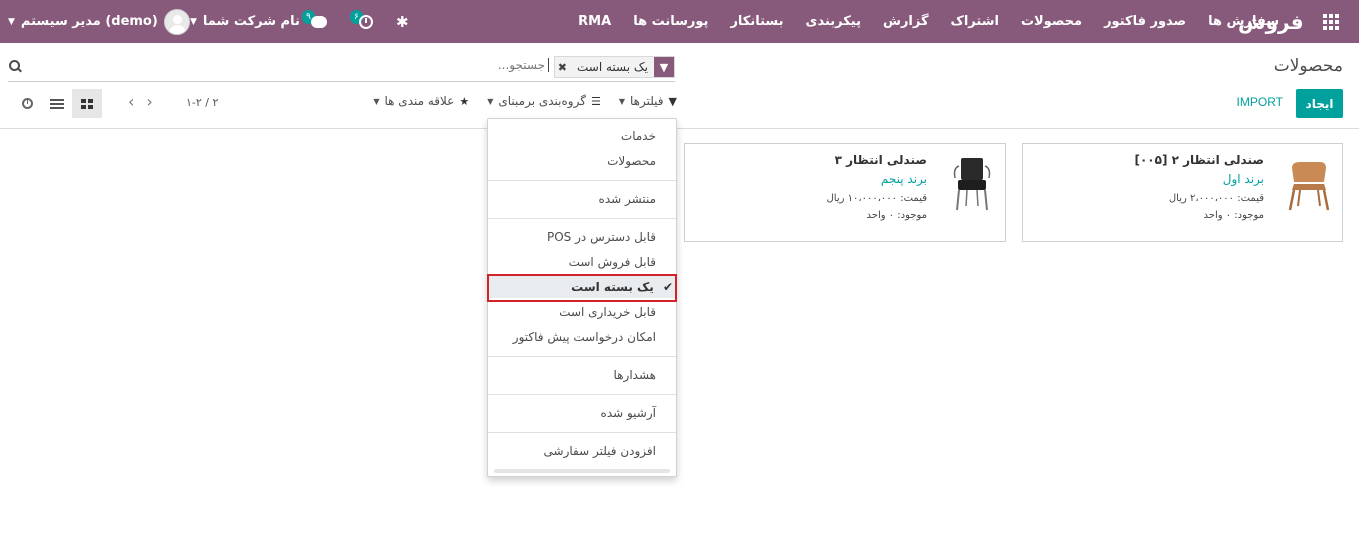  I want to click on groupby-label: گروه‌بندی برمبنای, so click(542, 101).